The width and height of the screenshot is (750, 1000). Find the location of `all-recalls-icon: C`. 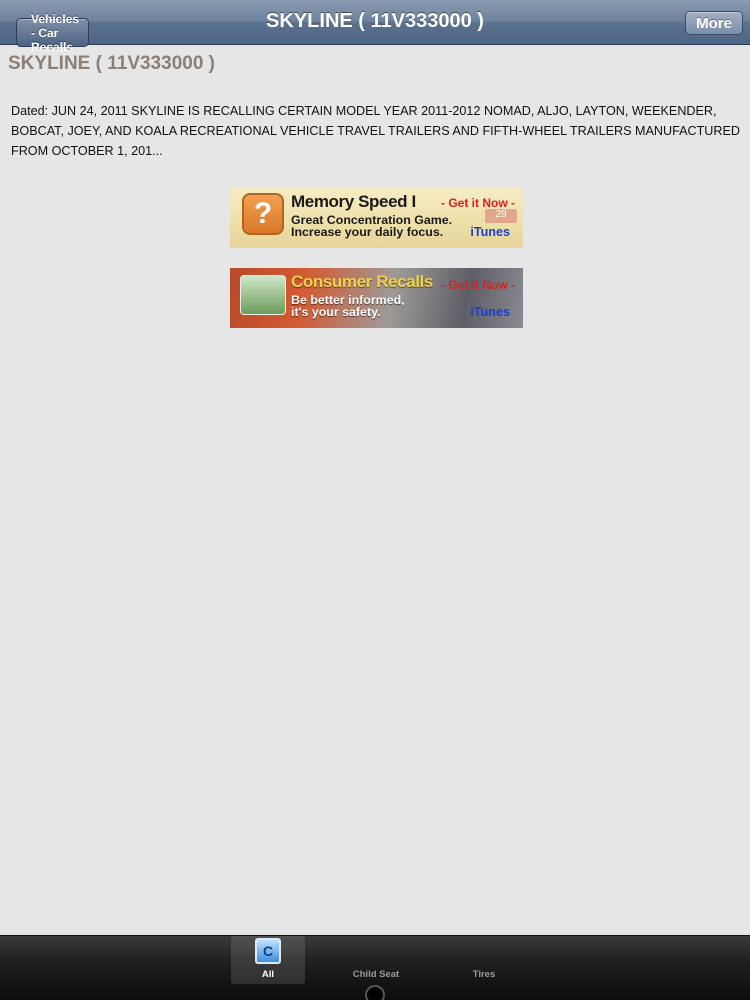

all-recalls-icon: C is located at coordinates (268, 951).